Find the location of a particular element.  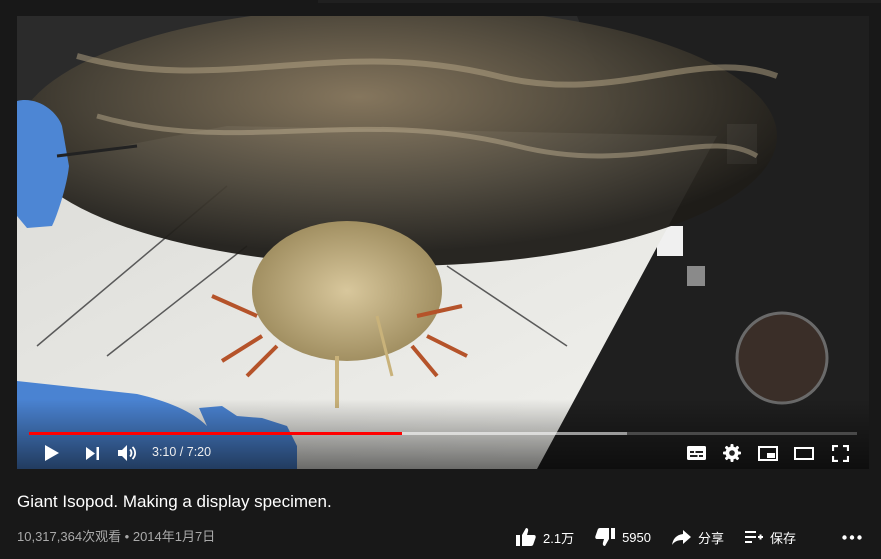

view-count-date: 10,317,364次观看 • 2014年1月7日 is located at coordinates (116, 536).